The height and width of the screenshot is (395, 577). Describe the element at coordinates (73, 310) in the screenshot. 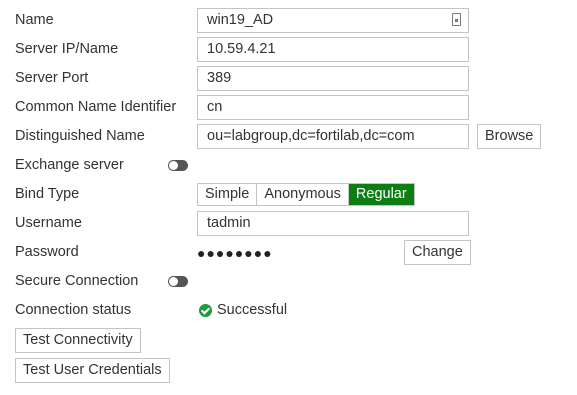

I see `connection-status-label: Connection status` at that location.